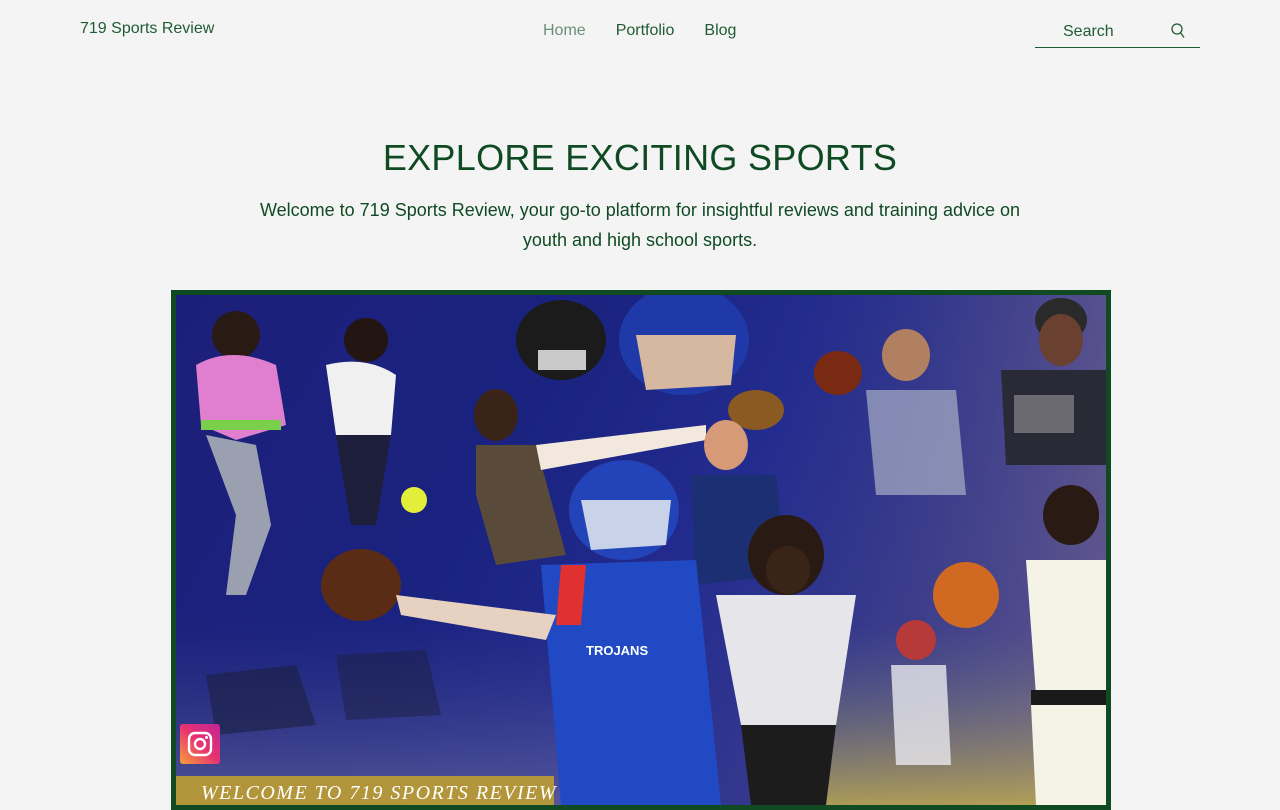  I want to click on nav-blog: Blog, so click(720, 31).